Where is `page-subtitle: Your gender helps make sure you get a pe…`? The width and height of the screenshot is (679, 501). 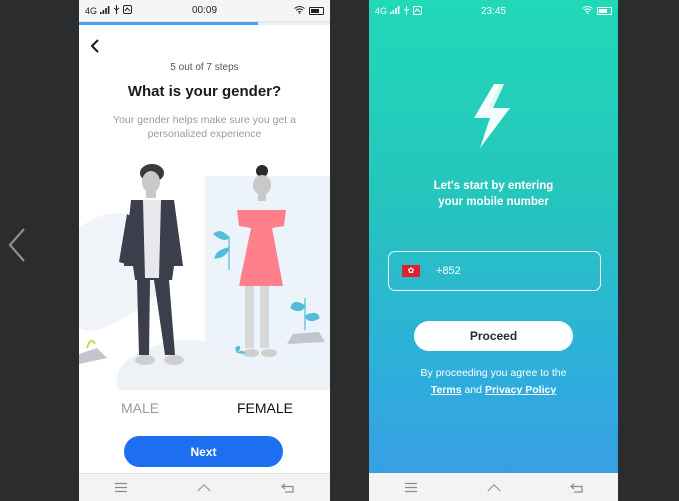
page-subtitle: Your gender helps make sure you get a pe… is located at coordinates (204, 127).